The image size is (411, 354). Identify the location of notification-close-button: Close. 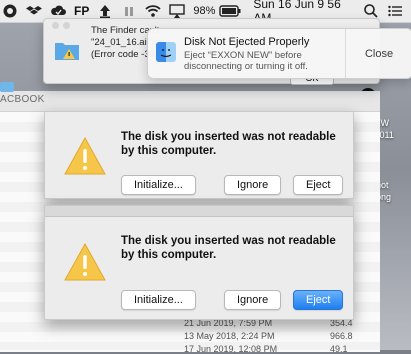
(378, 53).